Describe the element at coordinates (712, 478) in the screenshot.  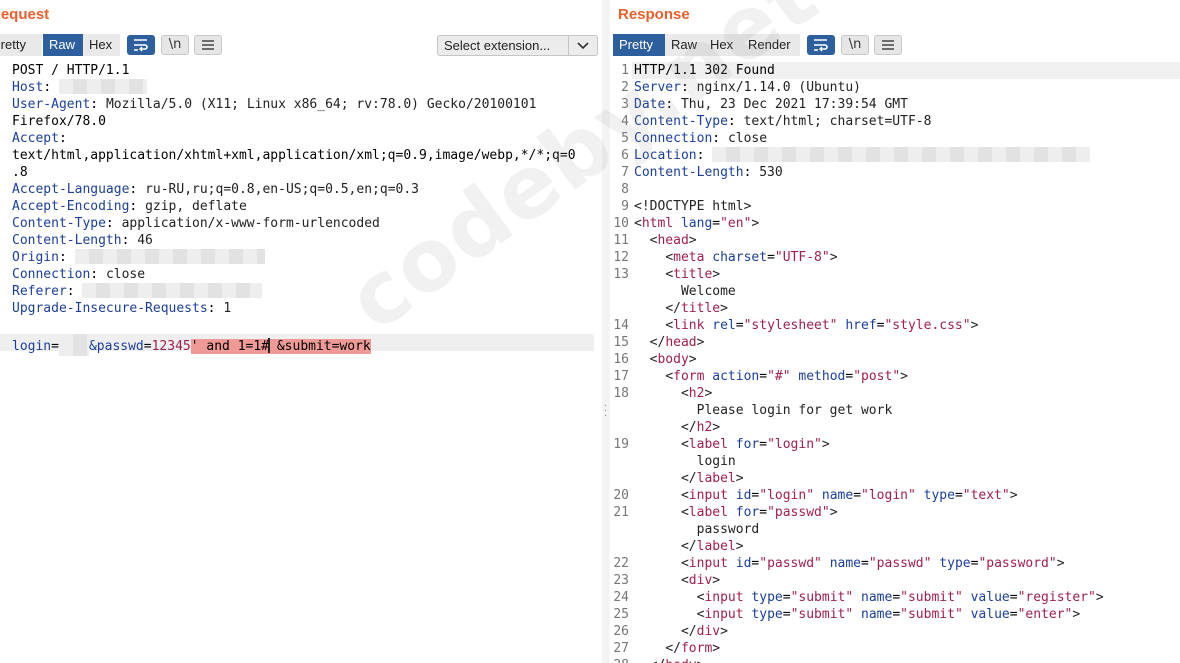
I see `response-line: </label>` at that location.